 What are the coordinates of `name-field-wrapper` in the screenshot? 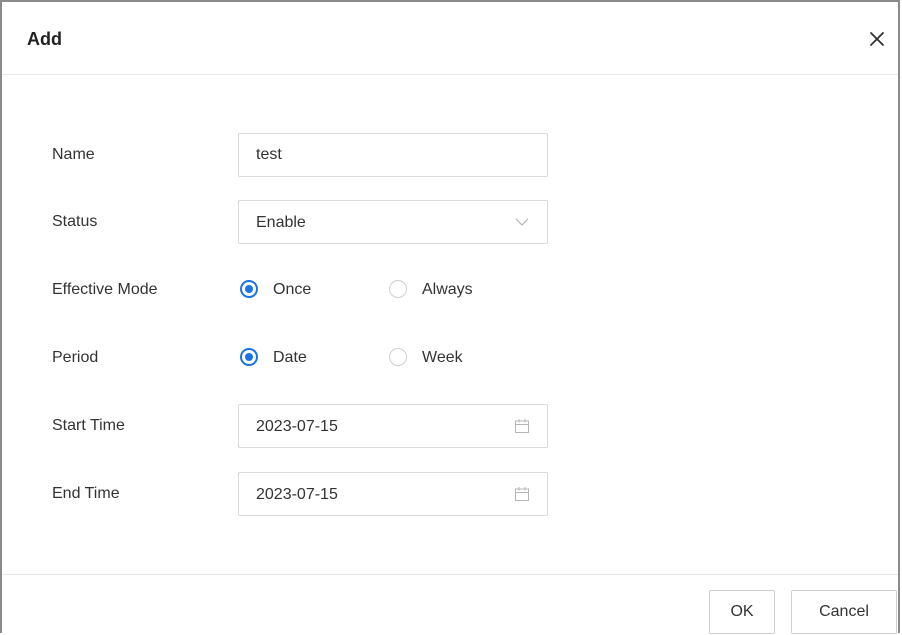 It's located at (393, 155).